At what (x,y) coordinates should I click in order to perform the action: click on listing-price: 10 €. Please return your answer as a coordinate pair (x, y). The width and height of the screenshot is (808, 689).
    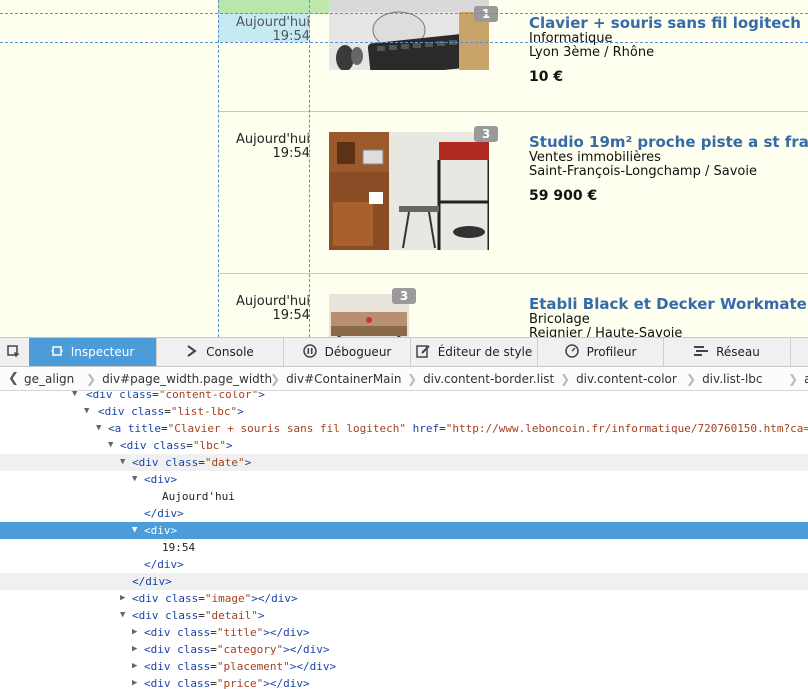
    Looking at the image, I should click on (546, 77).